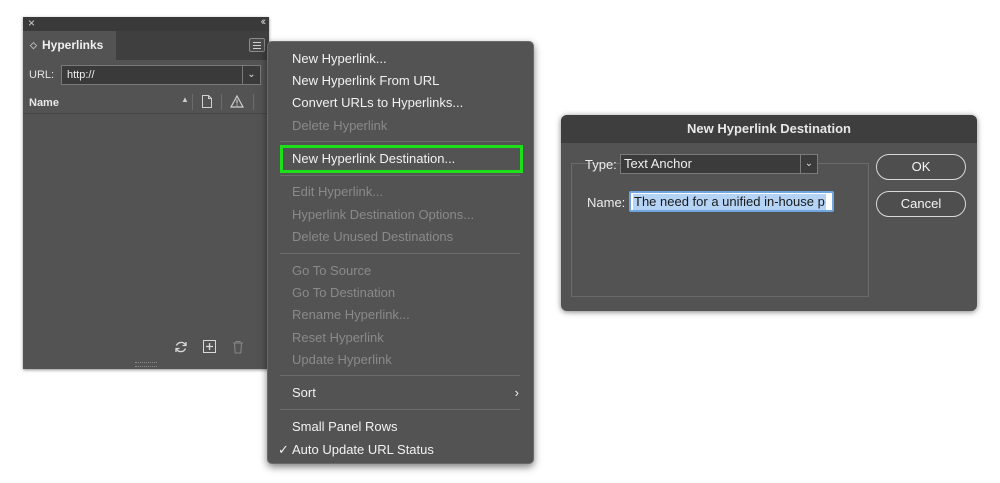  I want to click on chevron-right-icon: ›, so click(516, 392).